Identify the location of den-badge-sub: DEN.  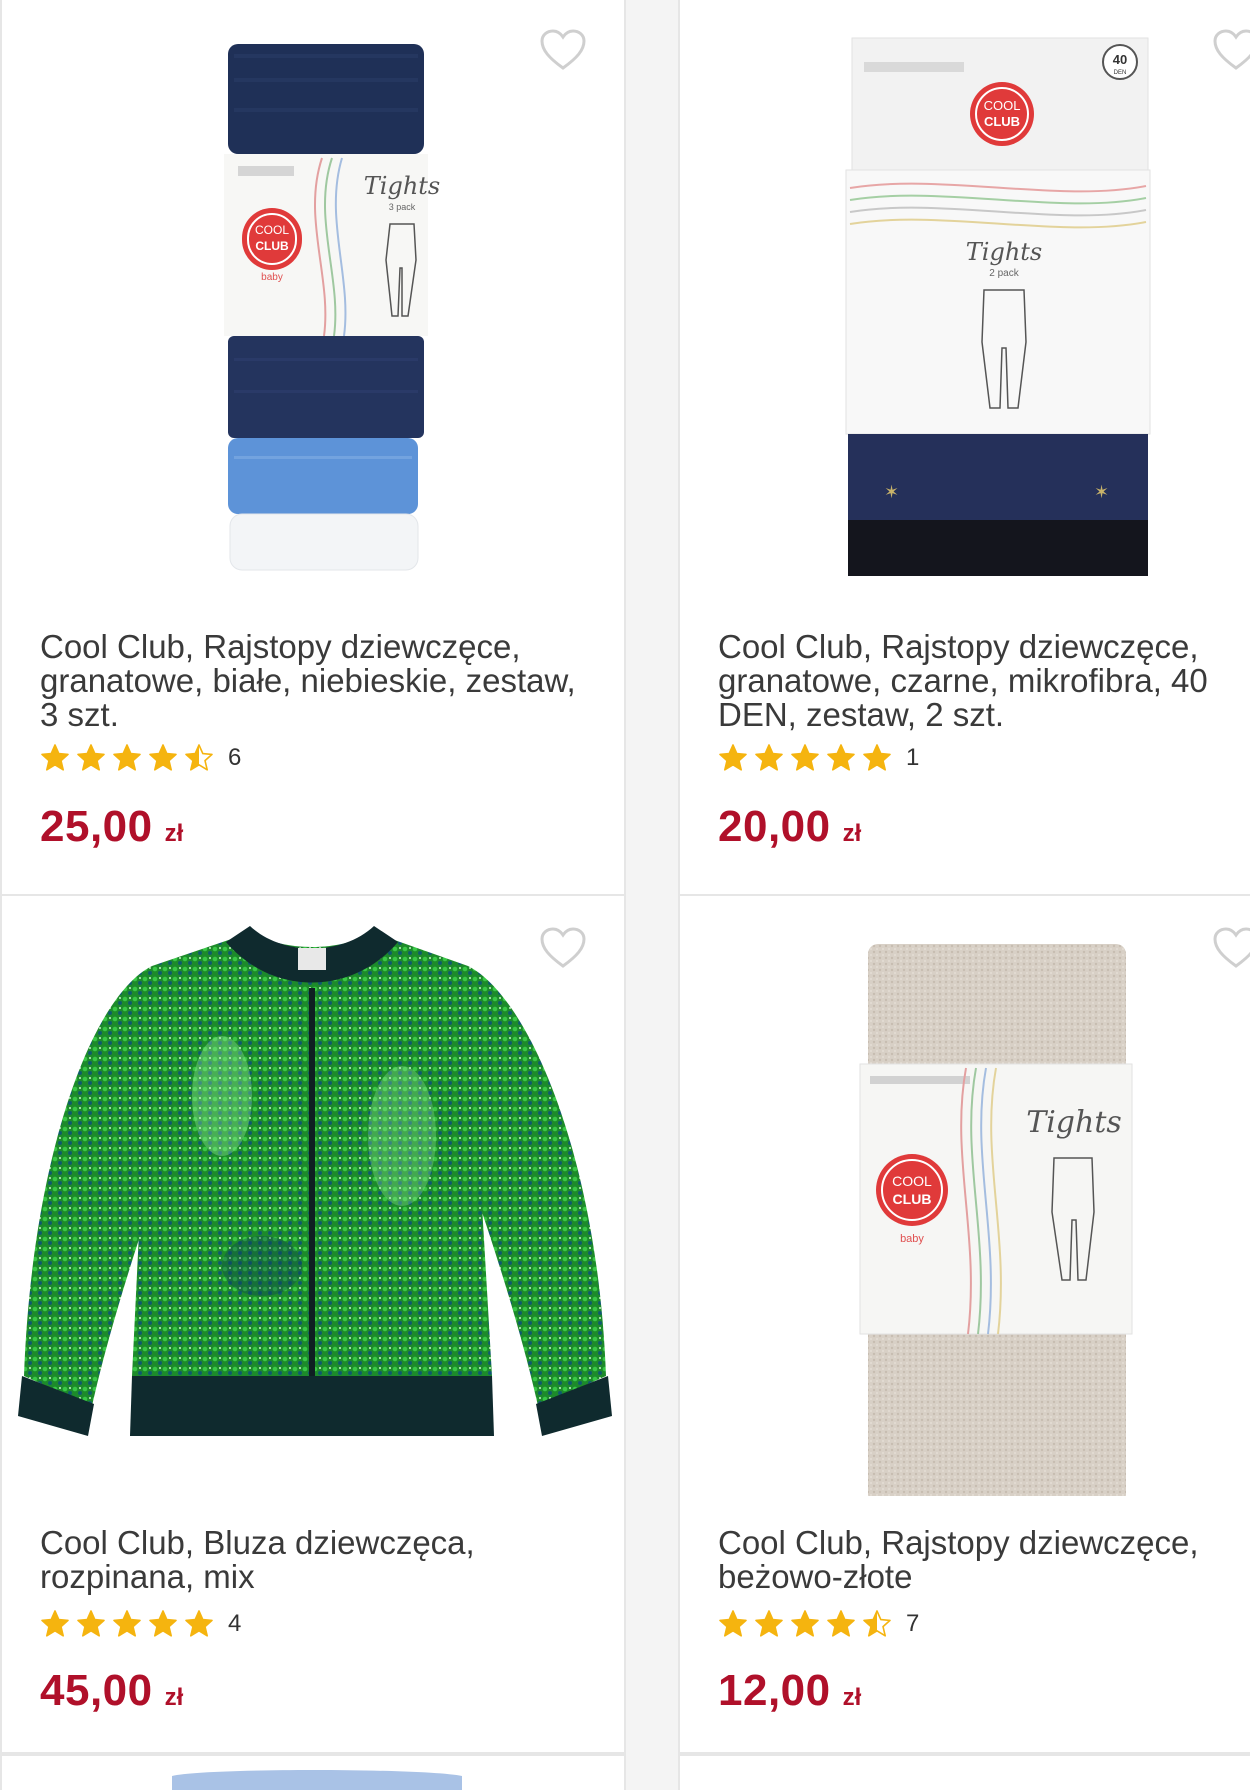
(1120, 73).